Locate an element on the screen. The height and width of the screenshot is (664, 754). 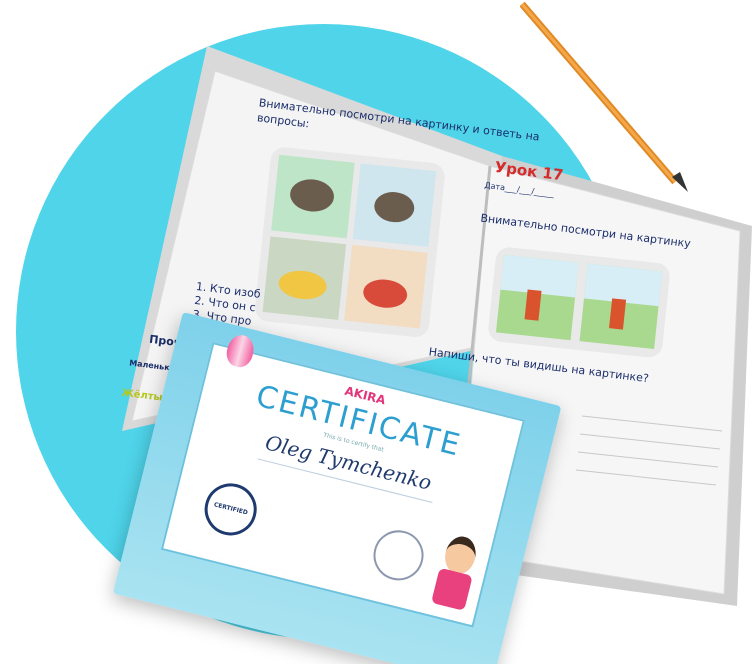
date-field: Дата___/___/_____ is located at coordinates (519, 189).